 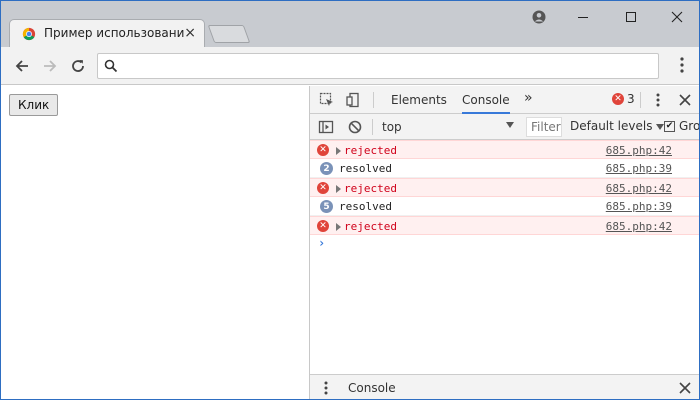 What do you see at coordinates (50, 66) in the screenshot?
I see `forward-arrow-icon` at bounding box center [50, 66].